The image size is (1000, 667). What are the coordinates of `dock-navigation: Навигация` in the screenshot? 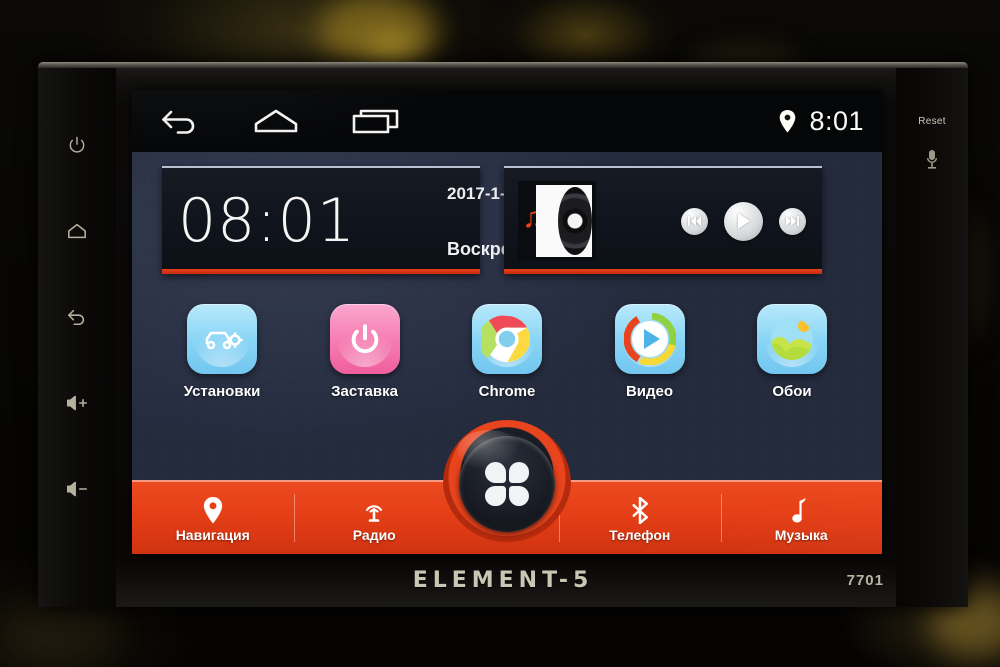 It's located at (213, 518).